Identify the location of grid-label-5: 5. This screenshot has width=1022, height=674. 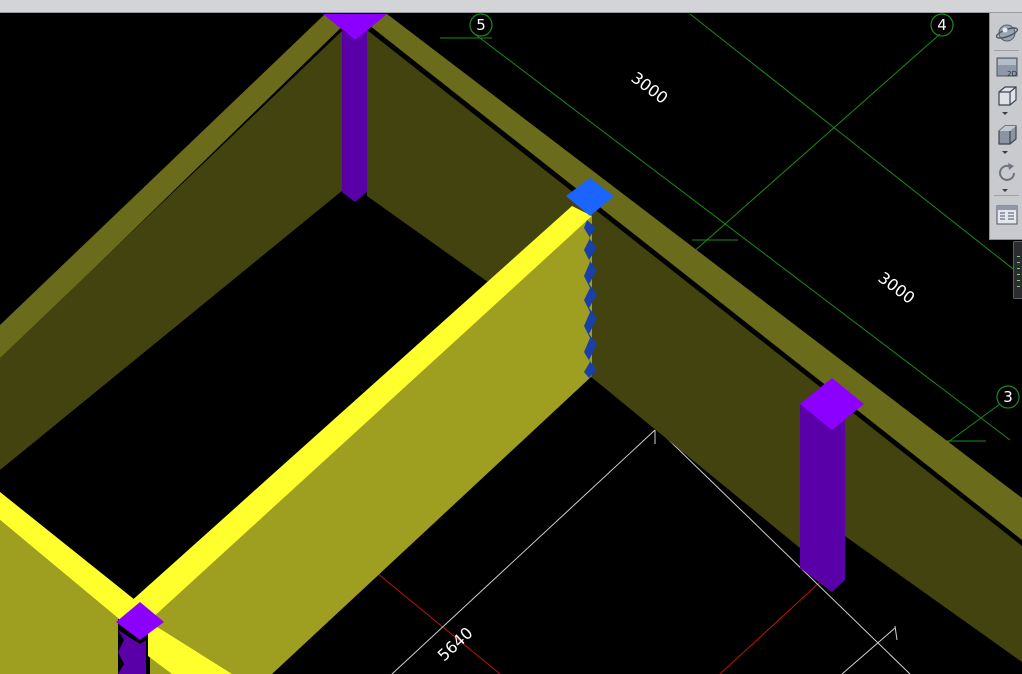
(481, 25).